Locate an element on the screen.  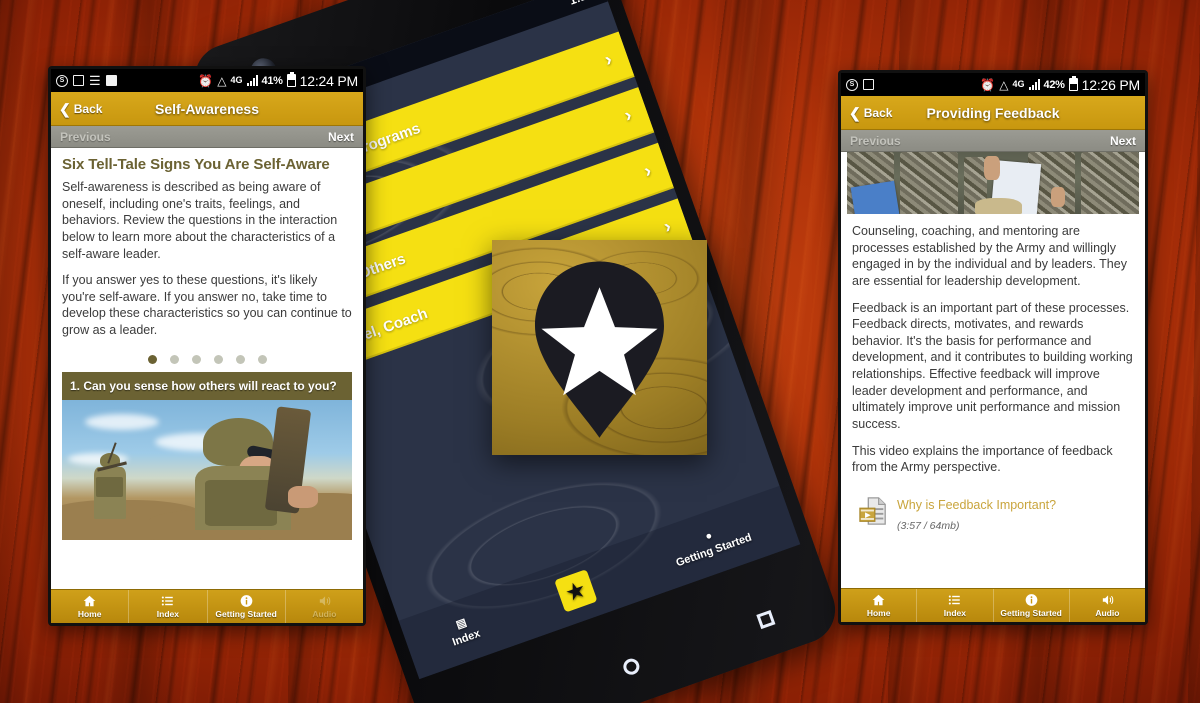
left-pager-bar: Previous Next is located at coordinates (207, 137).